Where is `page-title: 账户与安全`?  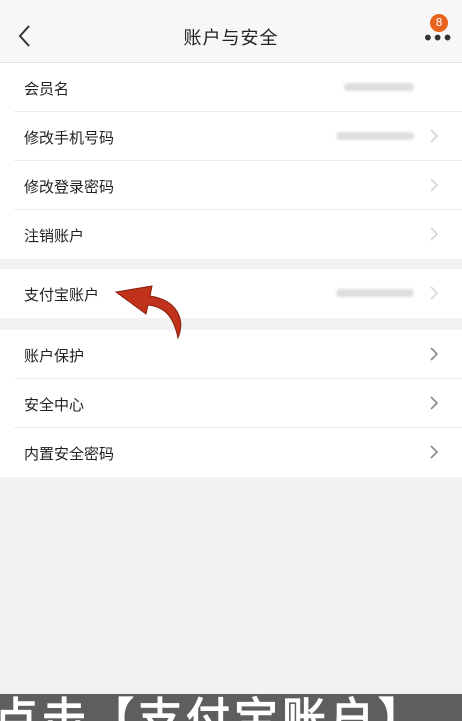 page-title: 账户与安全 is located at coordinates (231, 38).